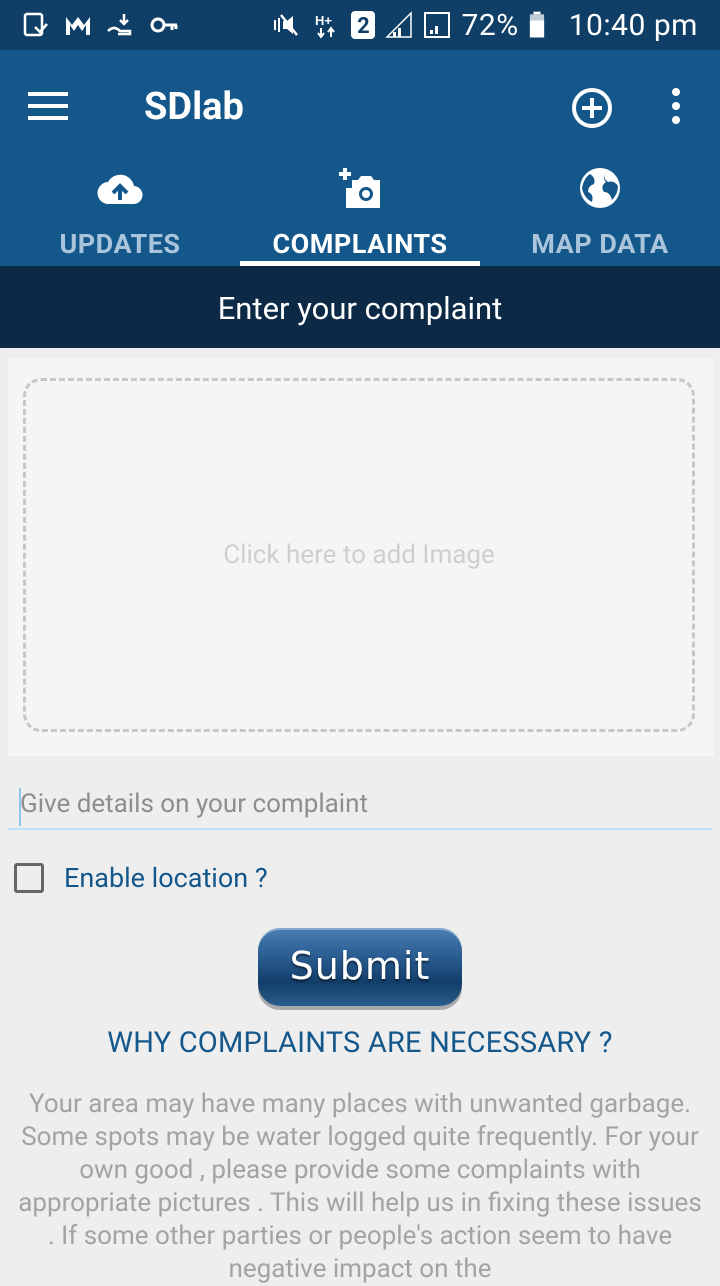  I want to click on globe-icon, so click(600, 188).